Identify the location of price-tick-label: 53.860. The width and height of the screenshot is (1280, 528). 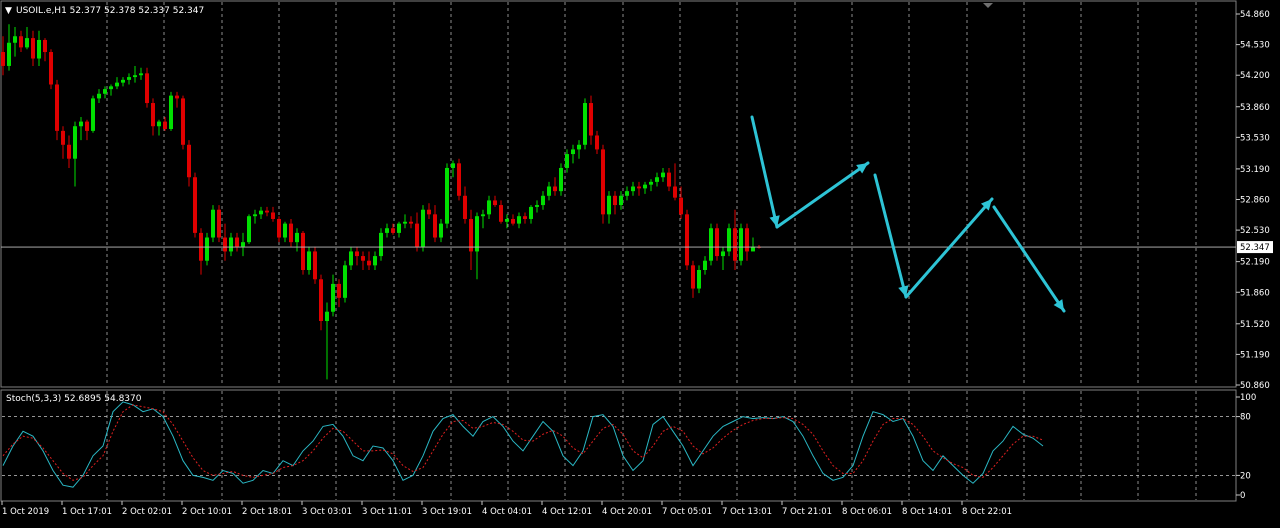
(1255, 108).